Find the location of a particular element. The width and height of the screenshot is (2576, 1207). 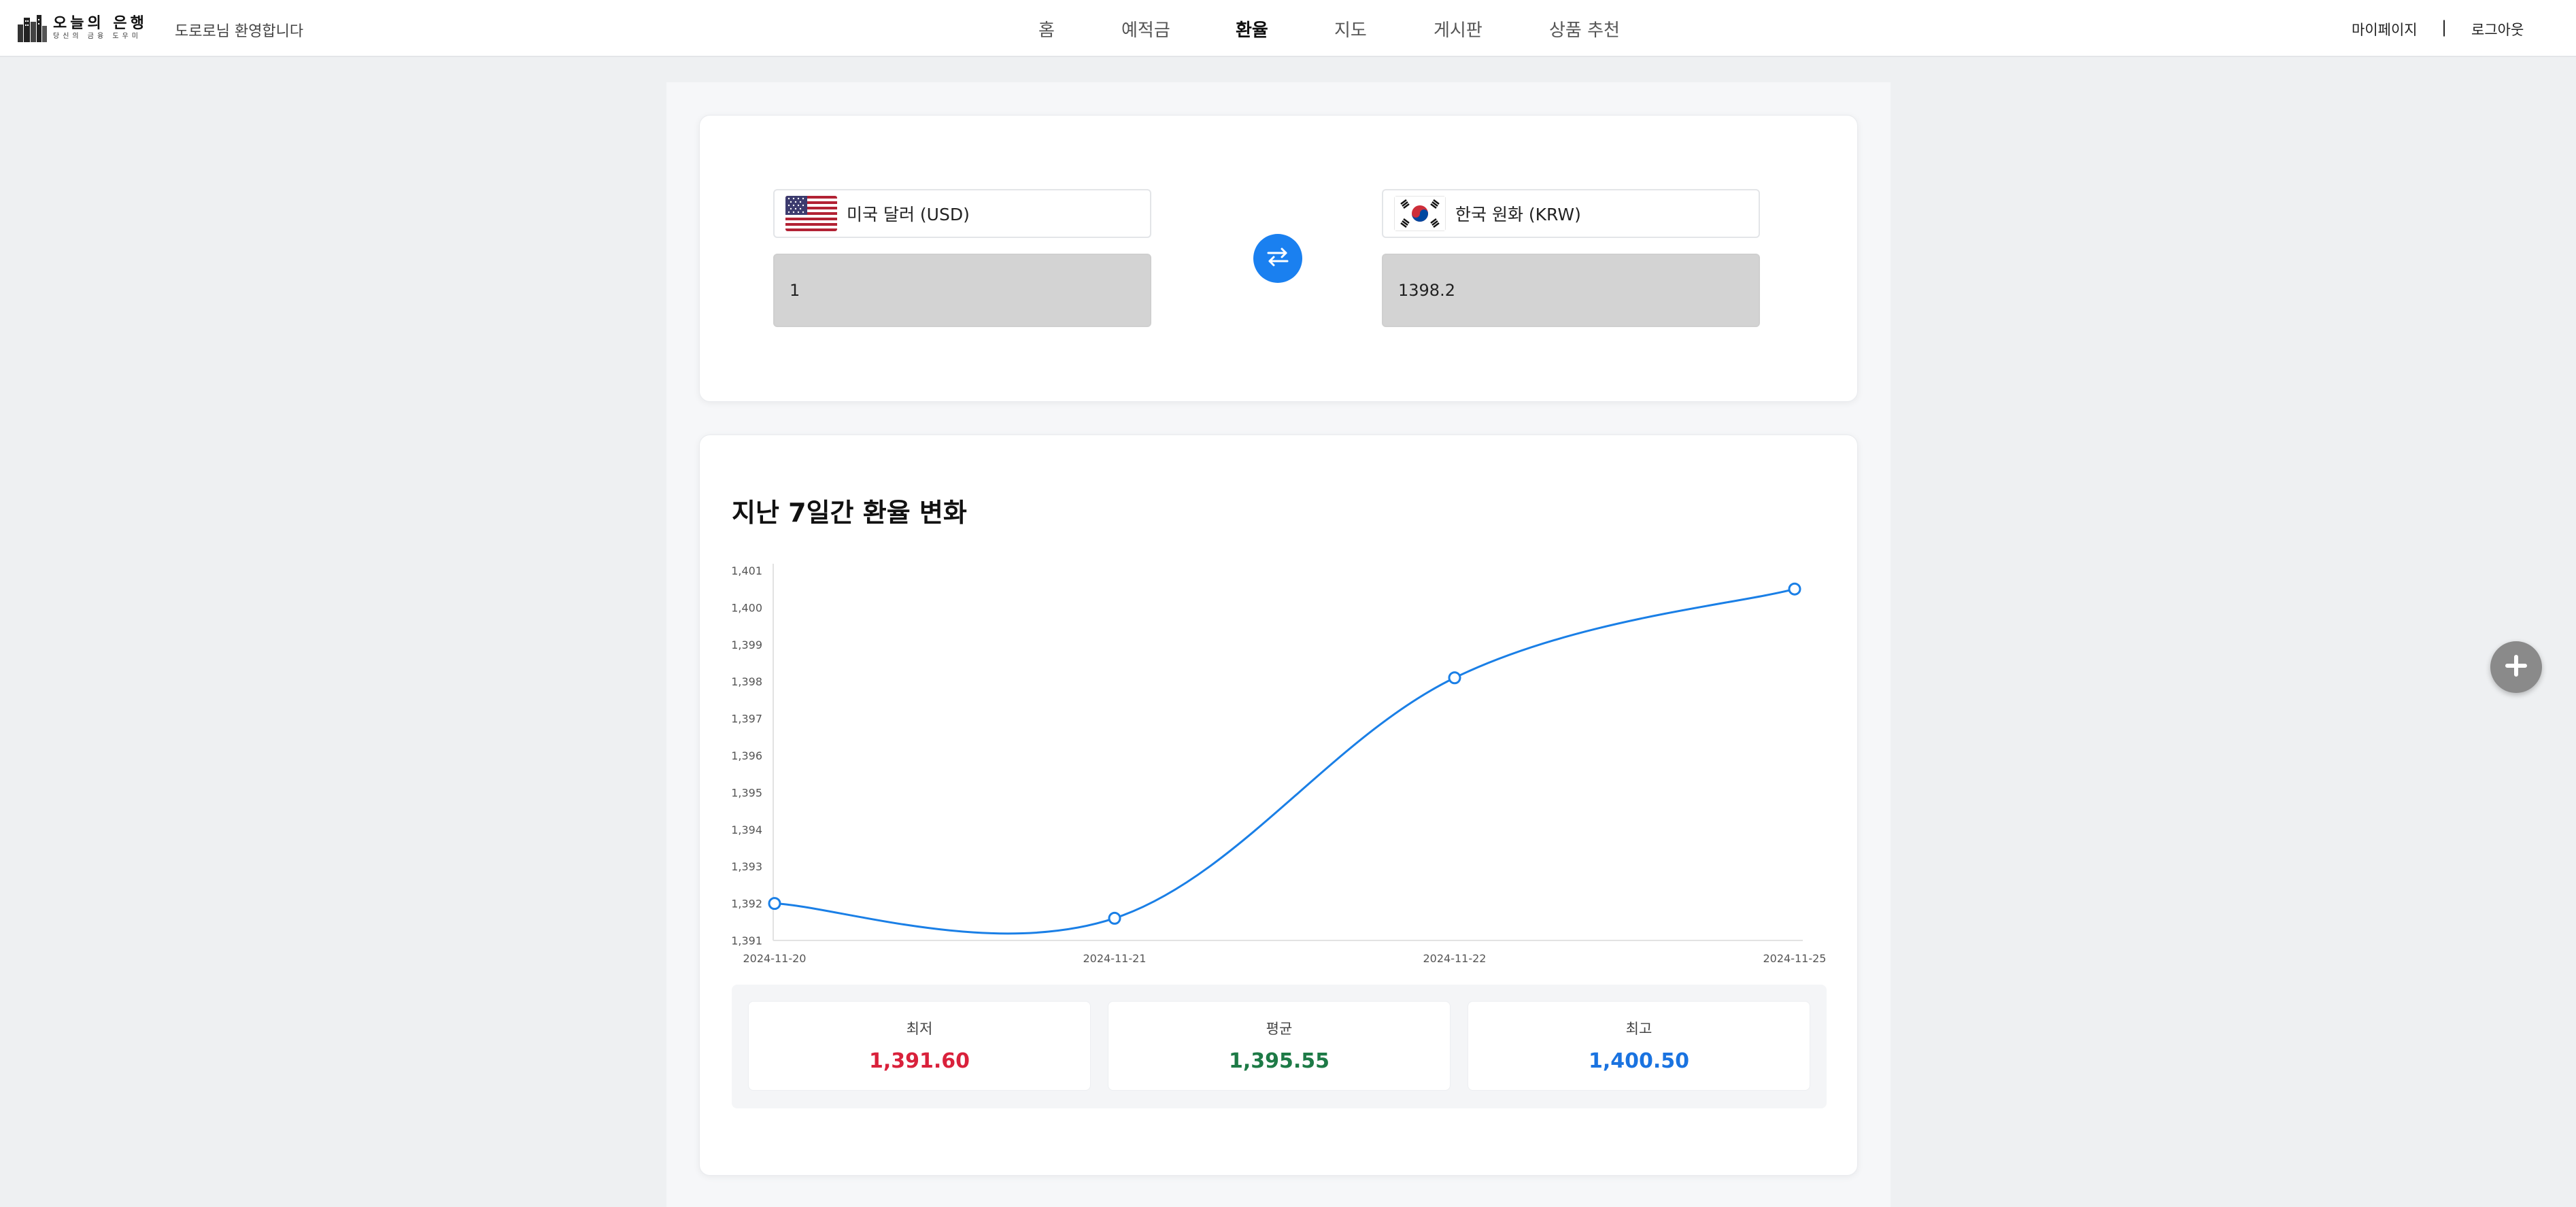

nav-board: 게시판 is located at coordinates (1458, 29).